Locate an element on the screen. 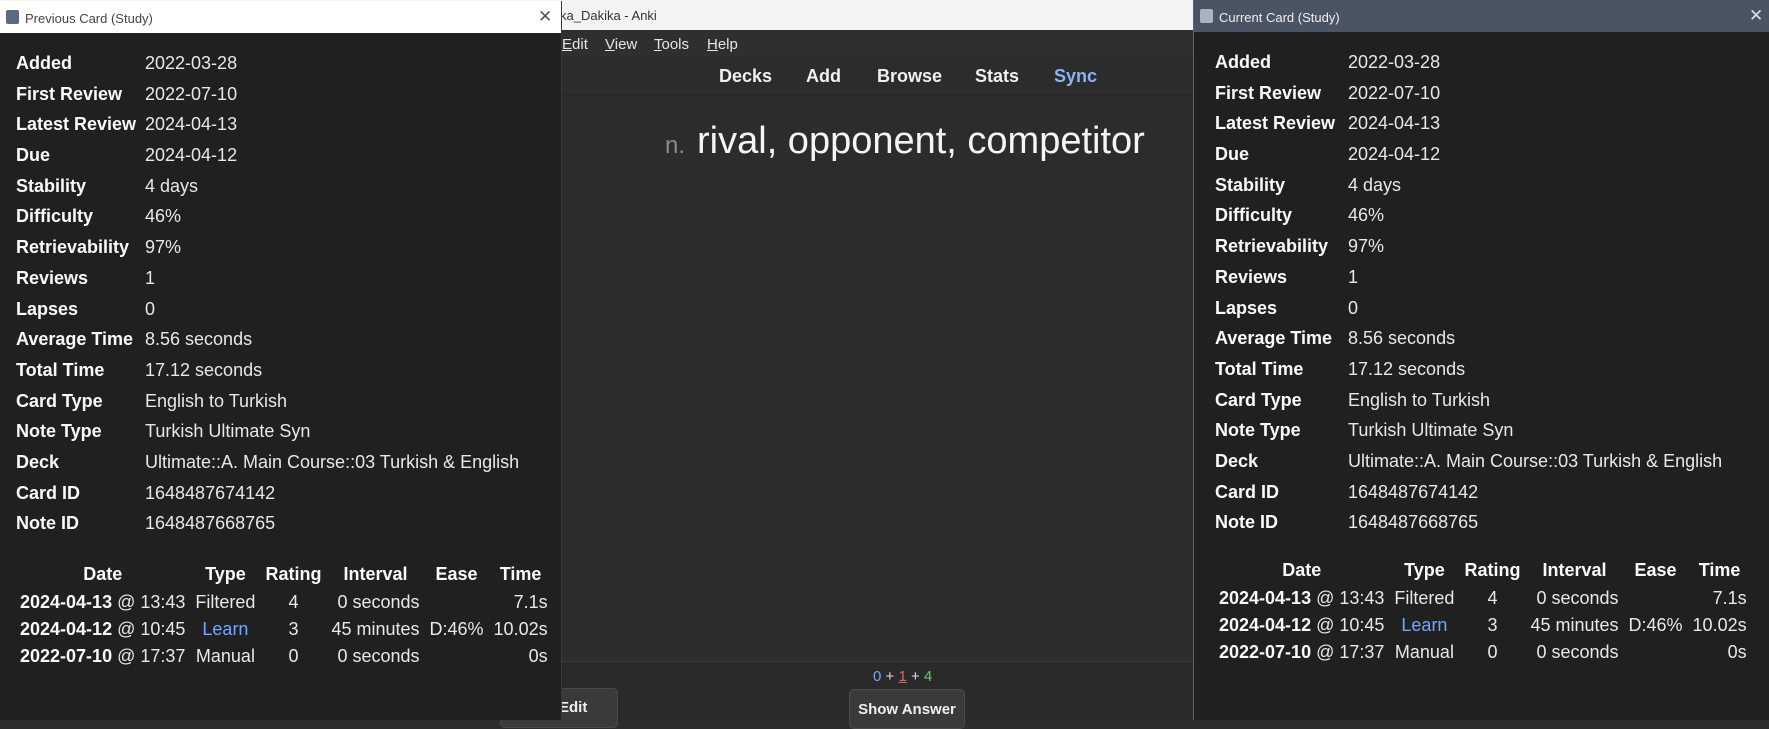 The image size is (1769, 729). previous-card-title: Previous Card (Study) is located at coordinates (89, 18).